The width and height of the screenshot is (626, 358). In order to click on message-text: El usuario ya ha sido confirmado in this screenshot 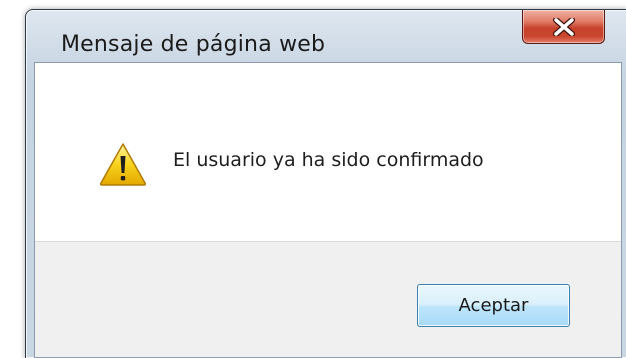, I will do `click(328, 160)`.